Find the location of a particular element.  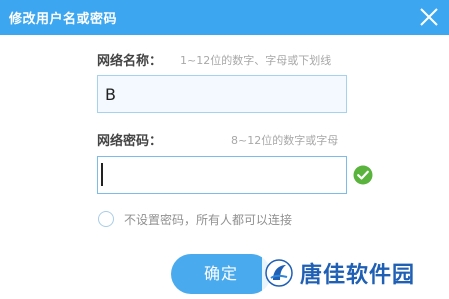

network-name-hint: 1~12位的数字、字母或下划线 is located at coordinates (256, 60).